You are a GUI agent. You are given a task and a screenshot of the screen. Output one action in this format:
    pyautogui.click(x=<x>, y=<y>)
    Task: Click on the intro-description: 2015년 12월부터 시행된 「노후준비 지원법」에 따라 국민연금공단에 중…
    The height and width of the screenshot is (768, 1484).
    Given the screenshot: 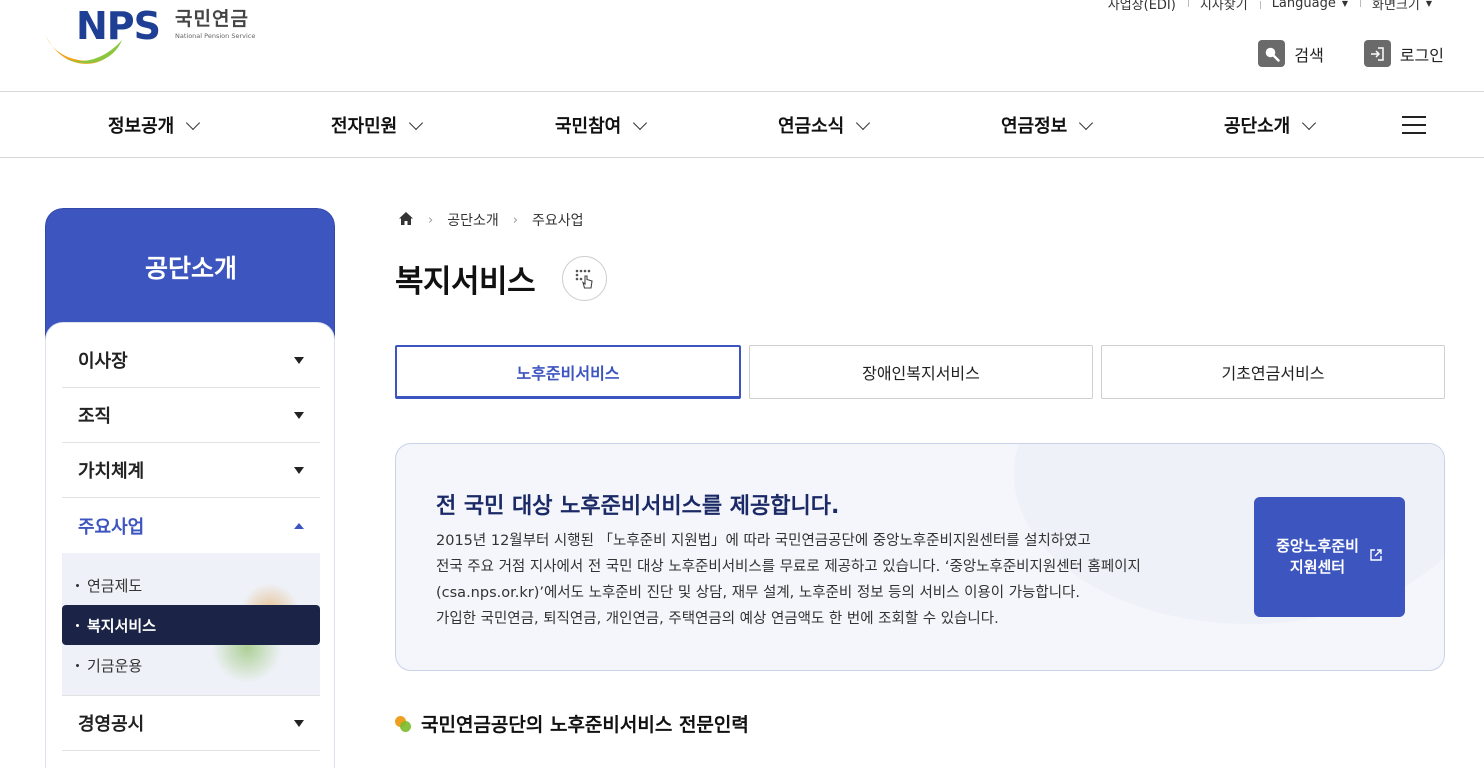 What is the action you would take?
    pyautogui.click(x=831, y=580)
    